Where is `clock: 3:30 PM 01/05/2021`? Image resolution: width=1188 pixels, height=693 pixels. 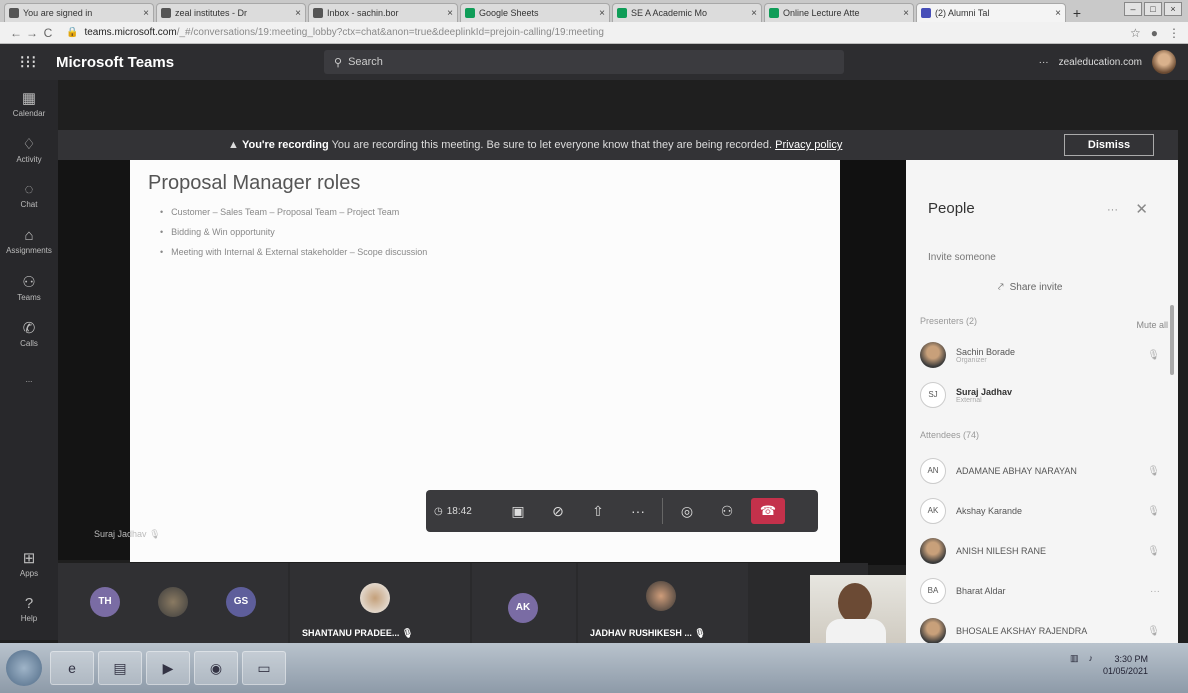 clock: 3:30 PM 01/05/2021 is located at coordinates (1125, 665).